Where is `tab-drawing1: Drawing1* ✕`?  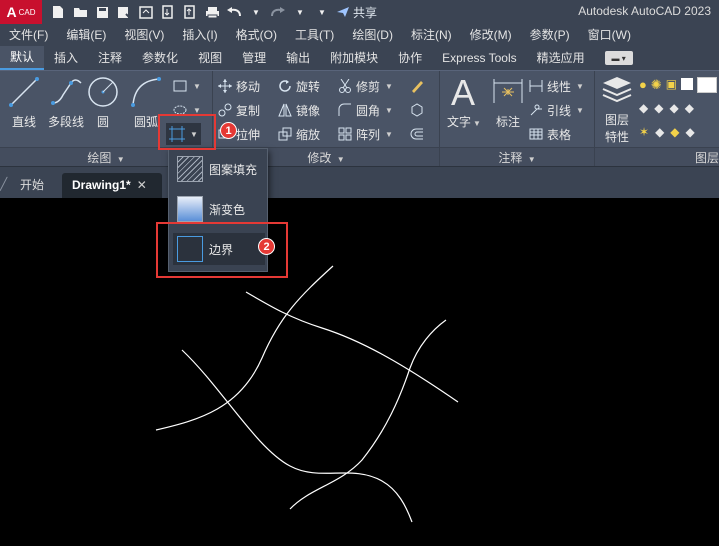 tab-drawing1: Drawing1* ✕ is located at coordinates (112, 186).